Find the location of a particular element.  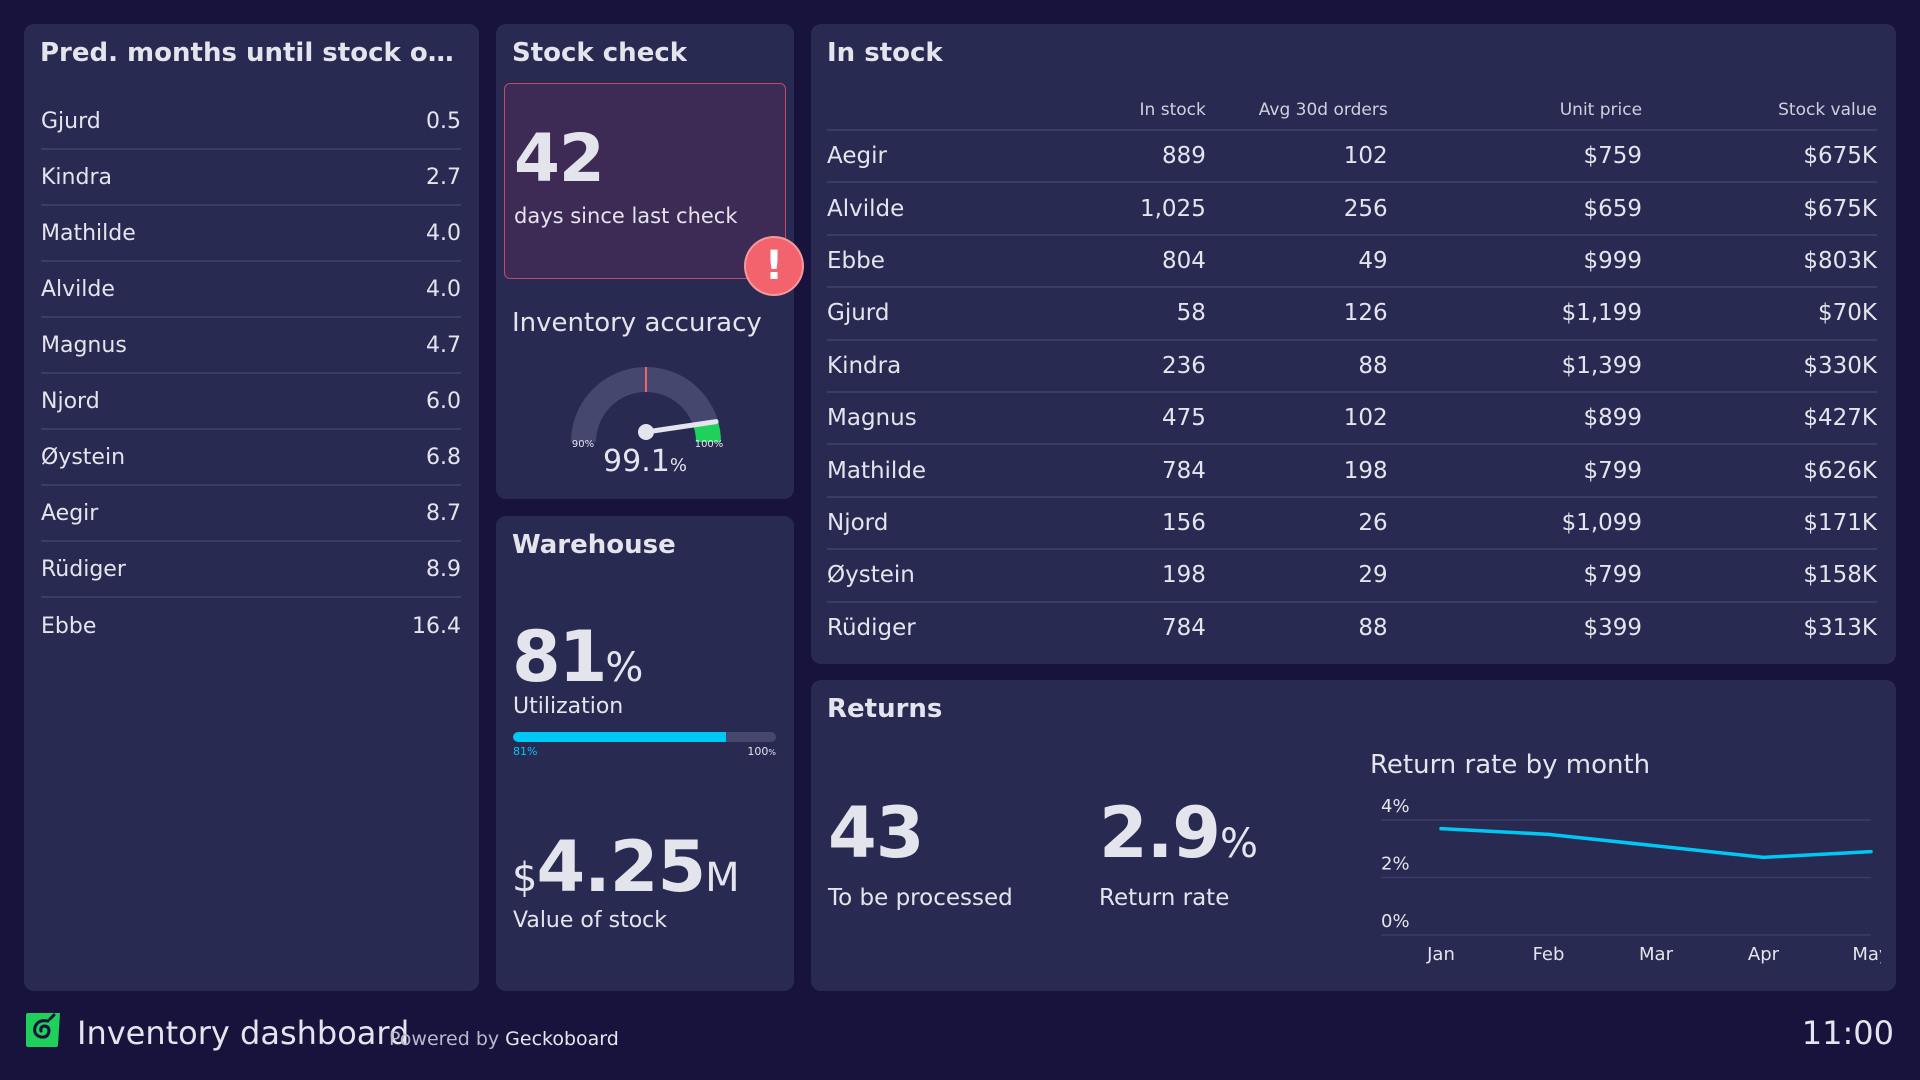

utilization-value: 81% is located at coordinates (577, 657).